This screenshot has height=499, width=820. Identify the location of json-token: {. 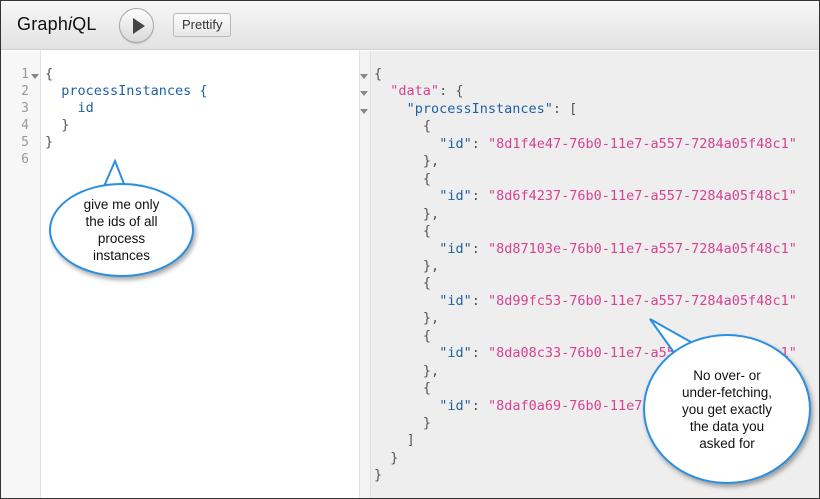
(378, 74).